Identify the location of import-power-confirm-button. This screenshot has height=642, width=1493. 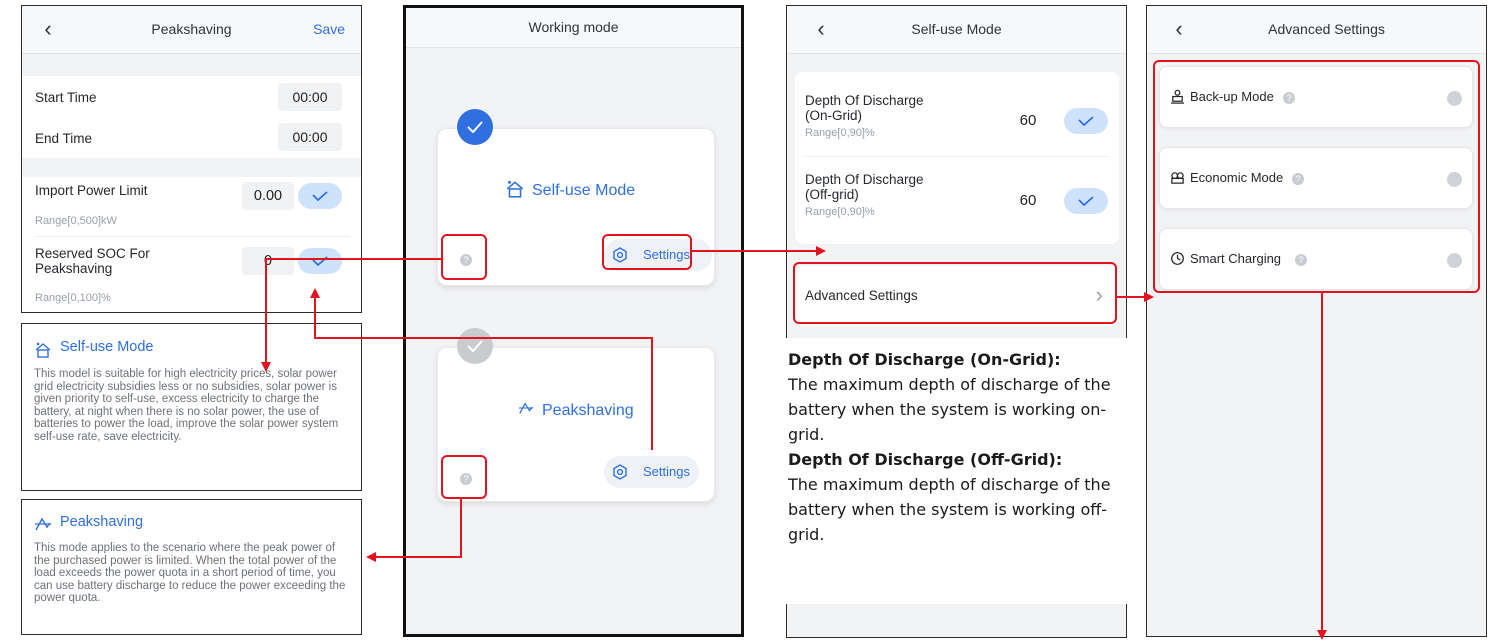
(320, 196).